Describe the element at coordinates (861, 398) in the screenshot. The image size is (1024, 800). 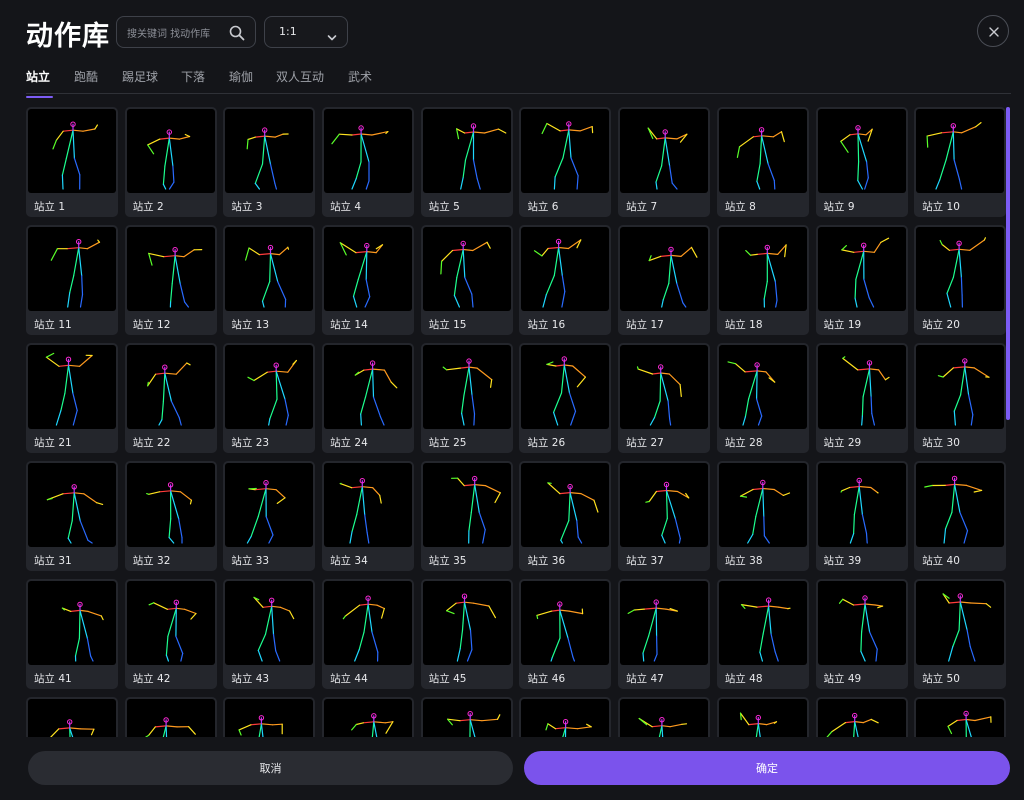
I see `pose-card: 站立 29` at that location.